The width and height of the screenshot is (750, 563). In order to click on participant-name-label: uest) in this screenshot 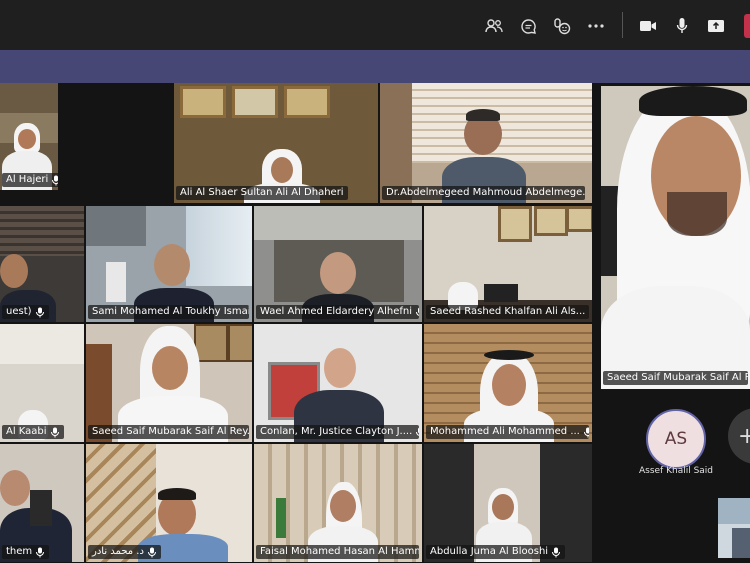, I will do `click(25, 312)`.